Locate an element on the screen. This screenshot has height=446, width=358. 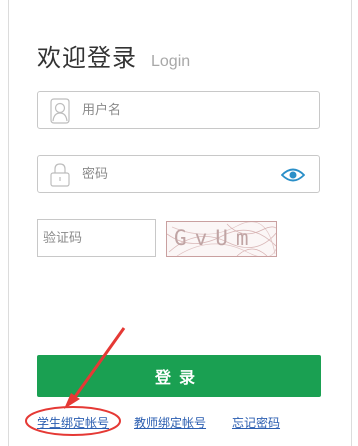
username-input is located at coordinates (177, 110).